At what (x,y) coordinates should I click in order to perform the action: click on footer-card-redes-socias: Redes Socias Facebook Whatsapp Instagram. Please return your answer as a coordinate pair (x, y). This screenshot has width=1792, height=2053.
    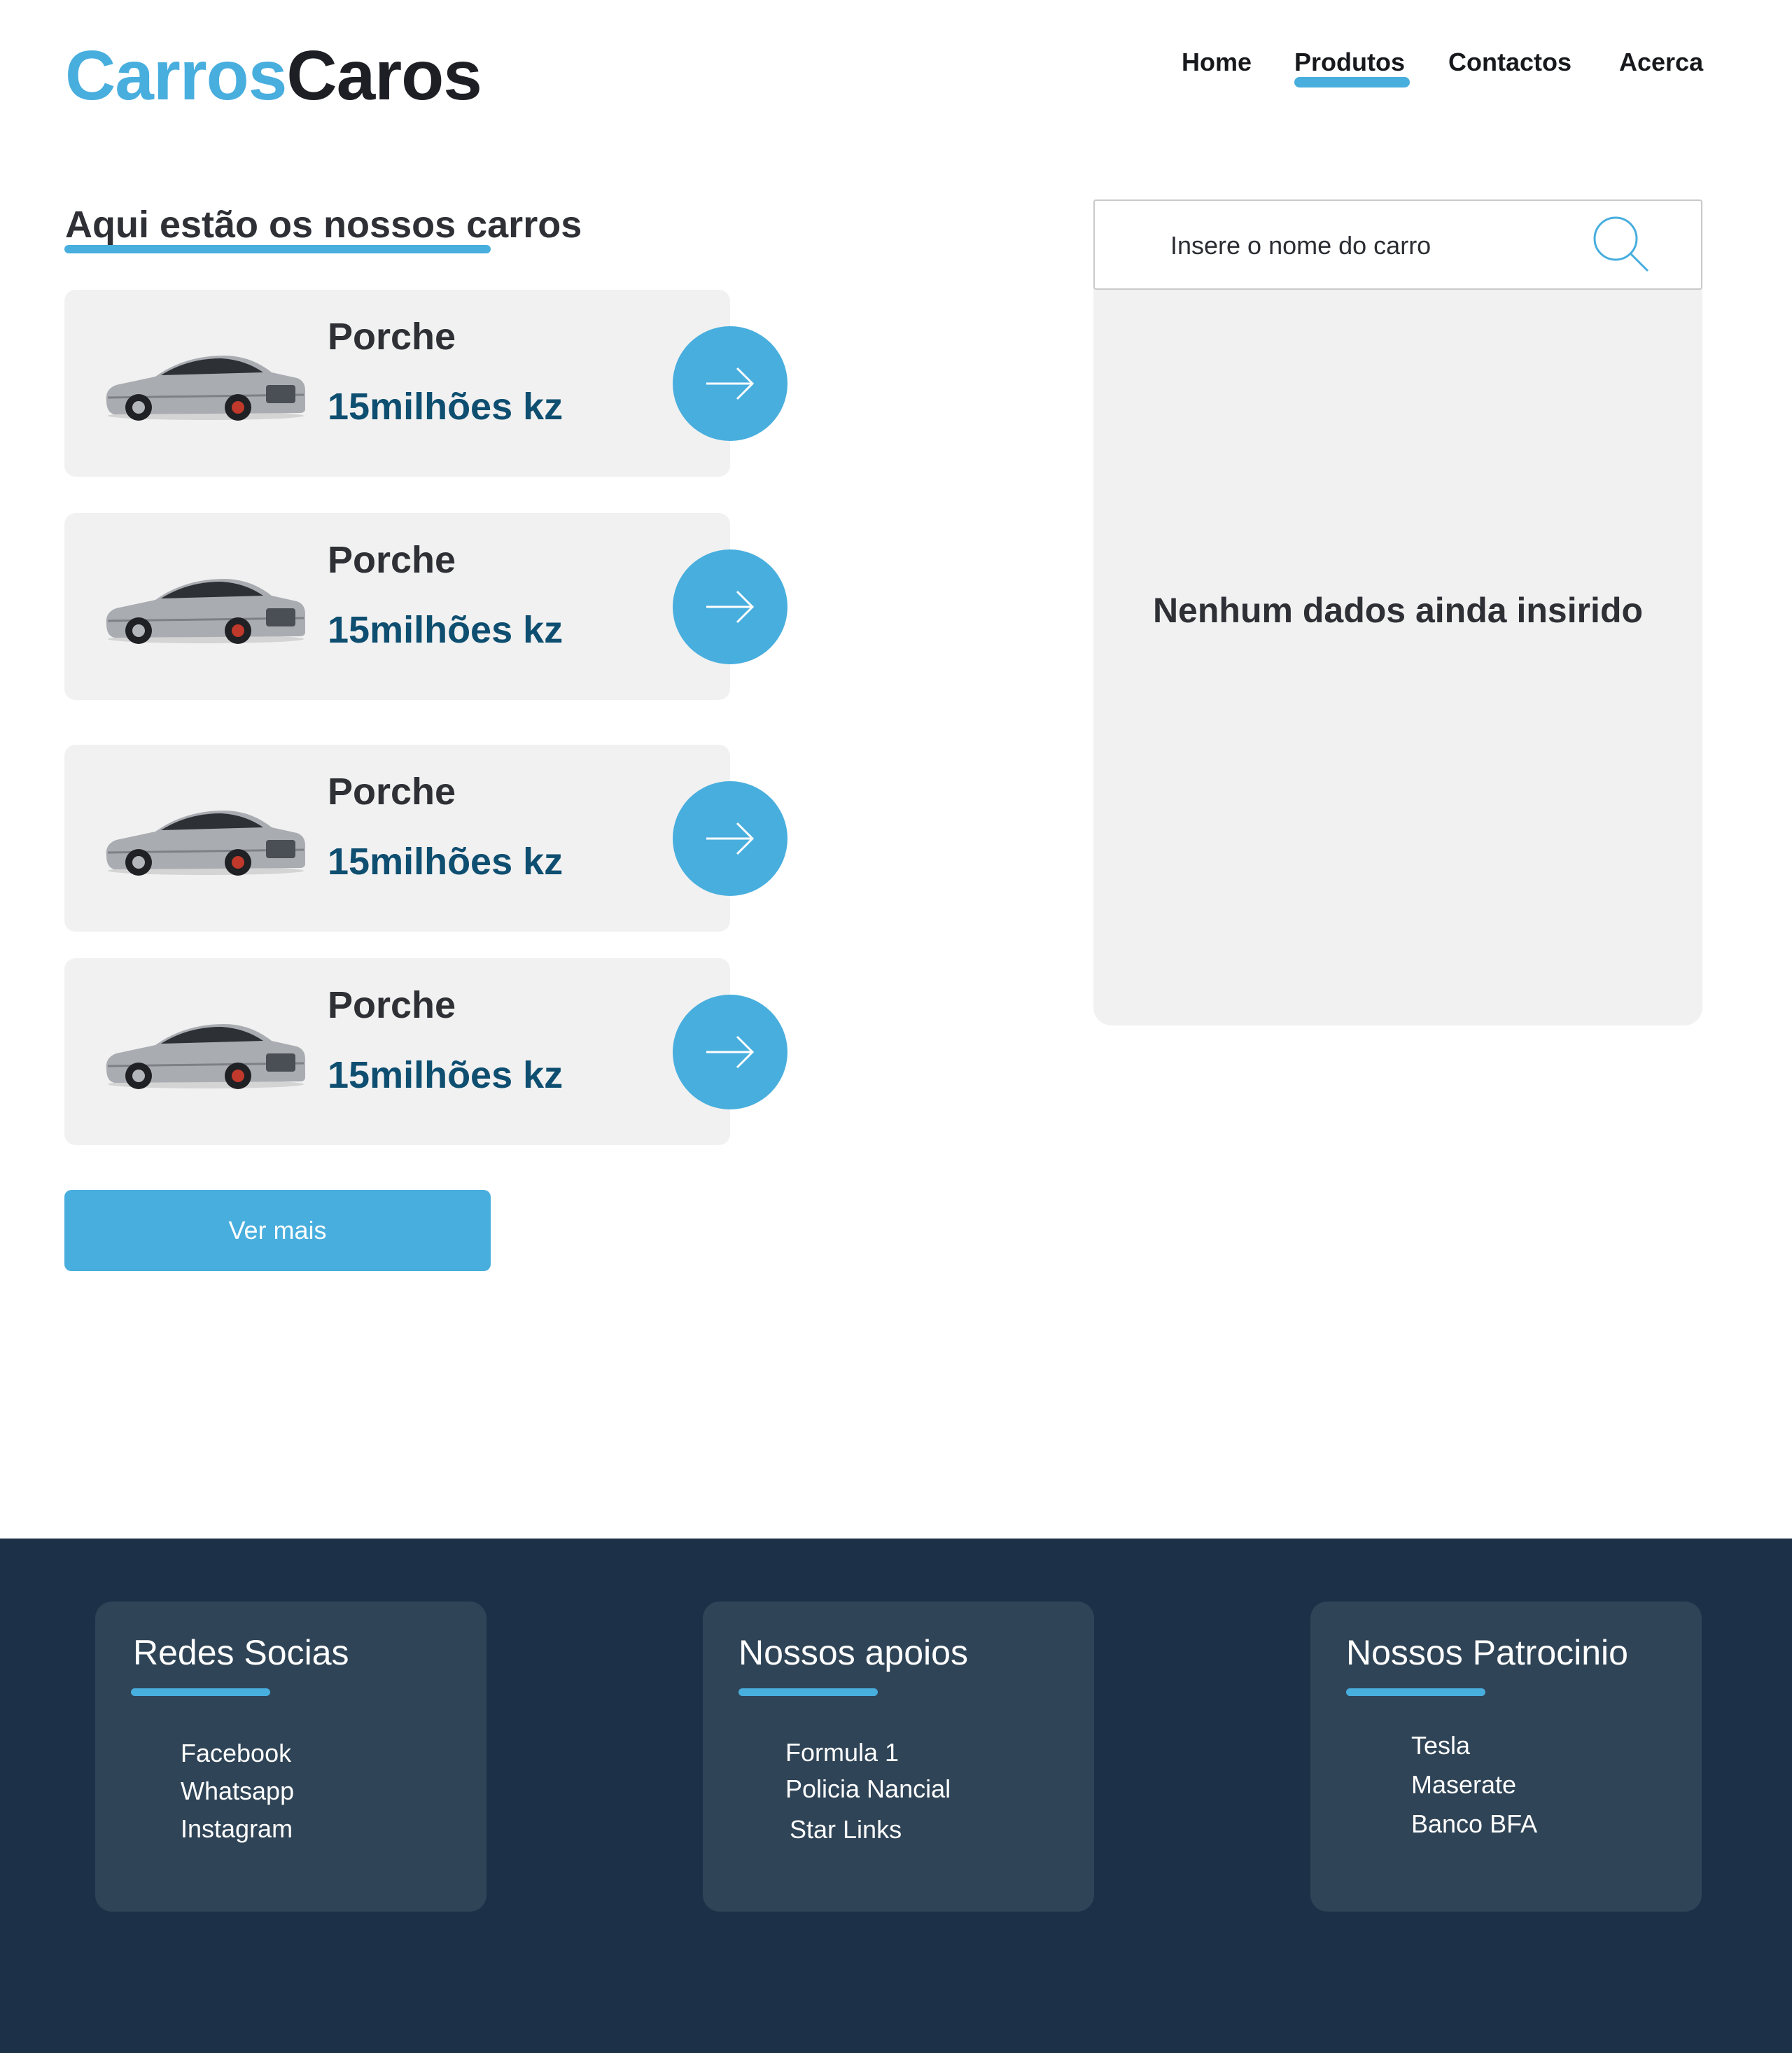
    Looking at the image, I should click on (290, 1757).